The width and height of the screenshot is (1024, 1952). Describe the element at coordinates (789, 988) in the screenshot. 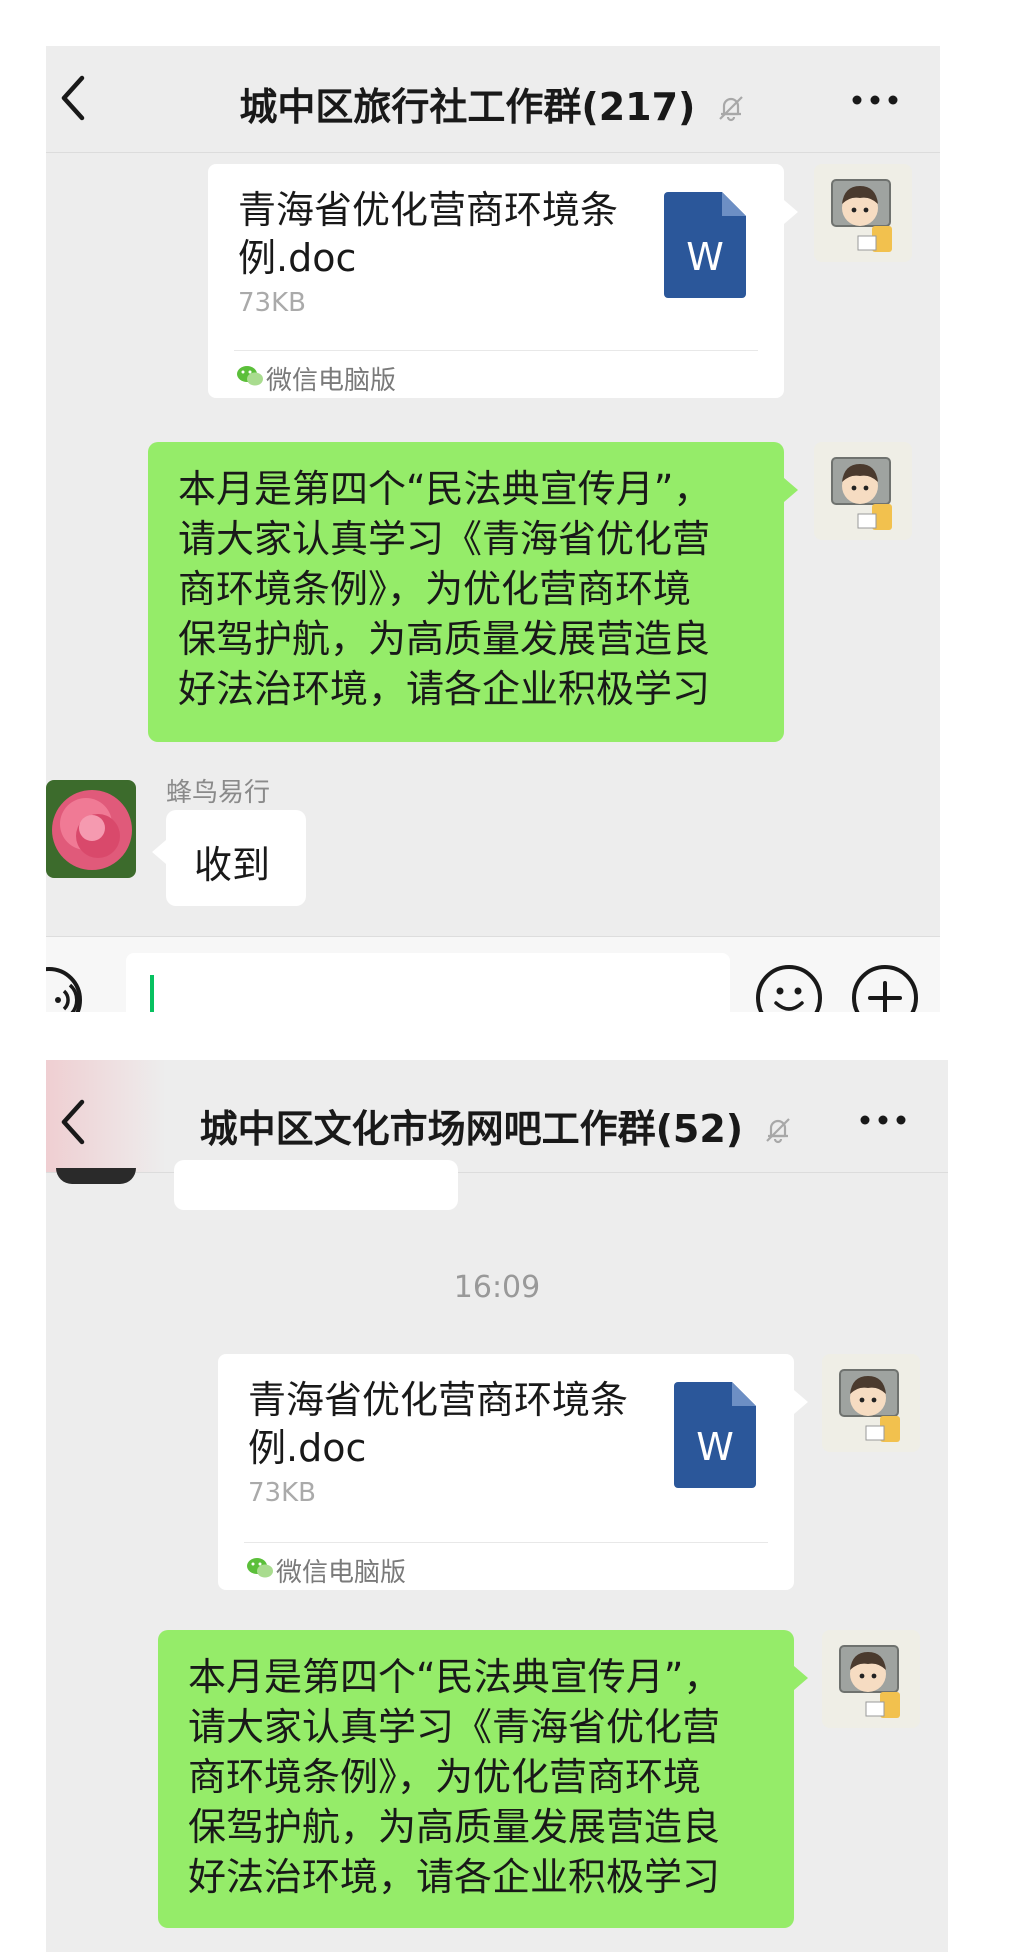

I see `emoji-icon` at that location.